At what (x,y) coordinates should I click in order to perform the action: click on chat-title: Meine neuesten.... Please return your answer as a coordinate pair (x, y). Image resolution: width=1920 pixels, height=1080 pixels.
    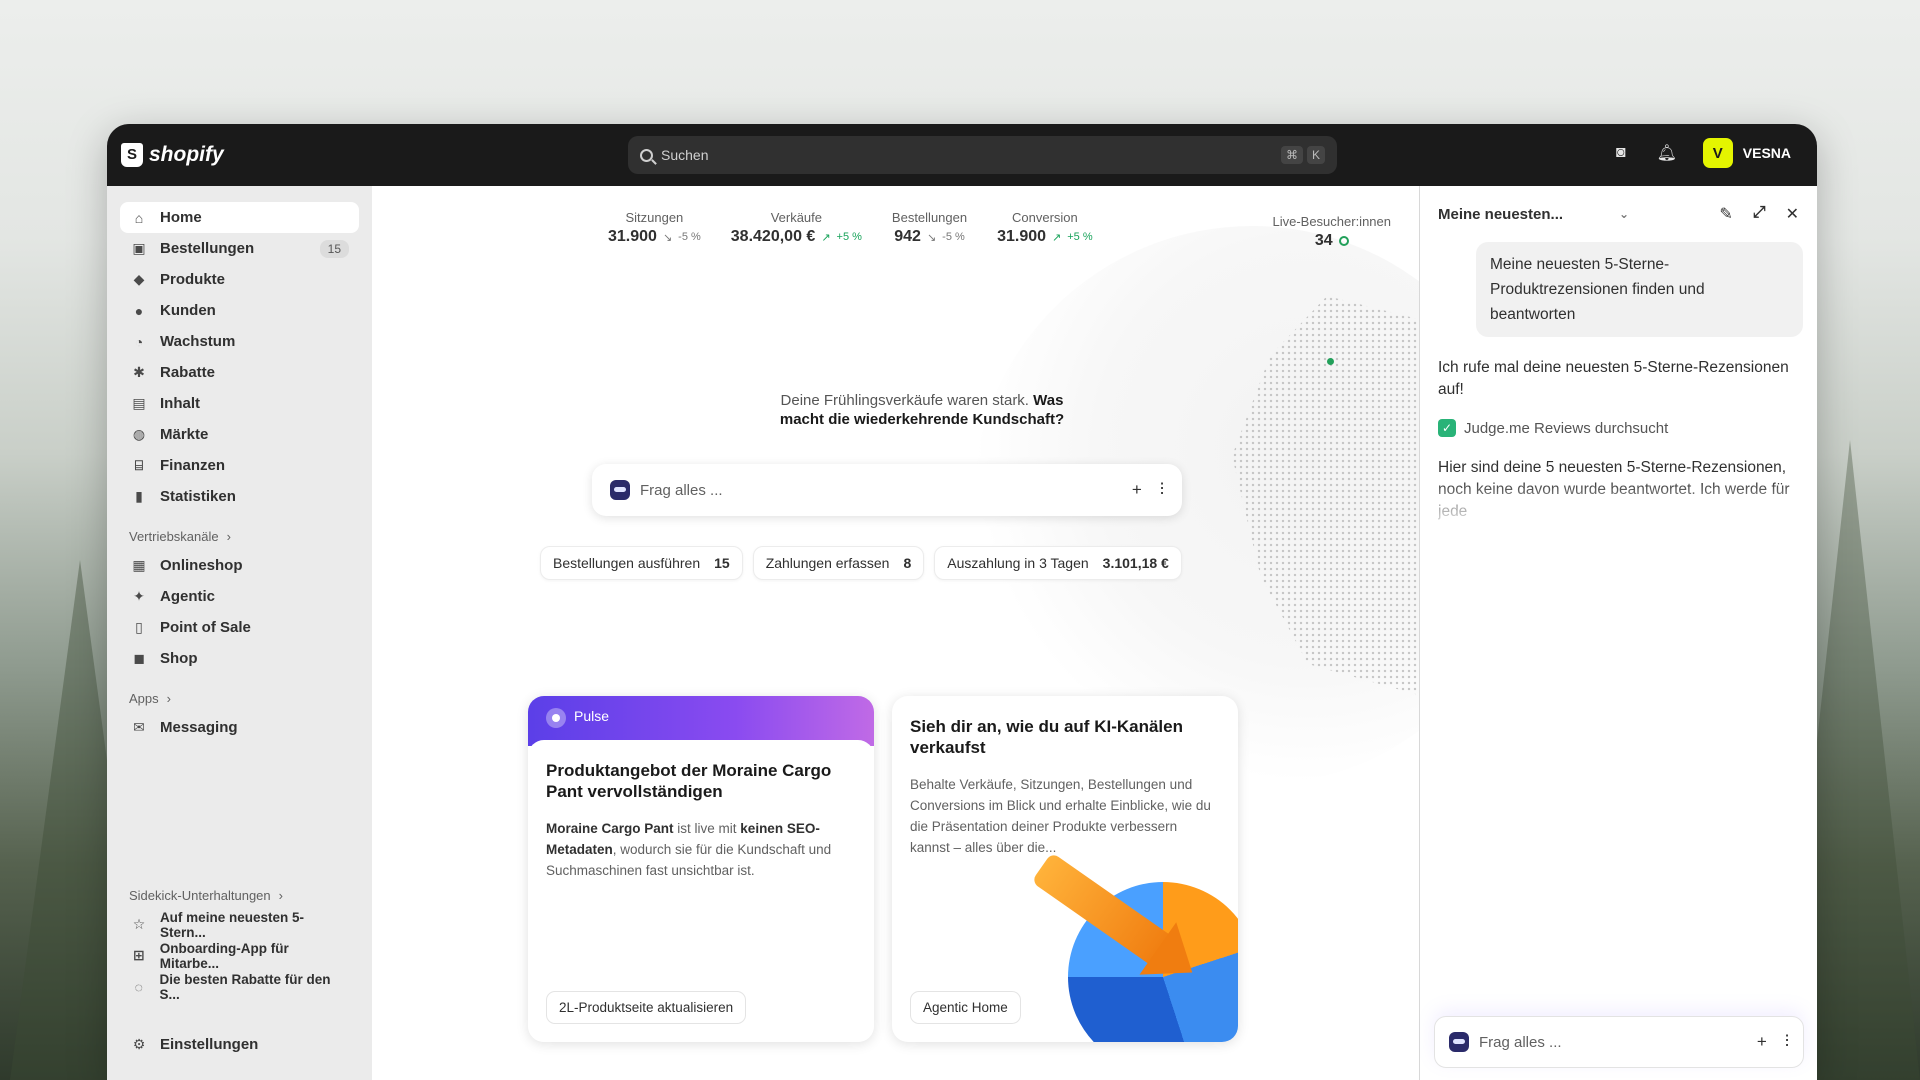
    Looking at the image, I should click on (1500, 214).